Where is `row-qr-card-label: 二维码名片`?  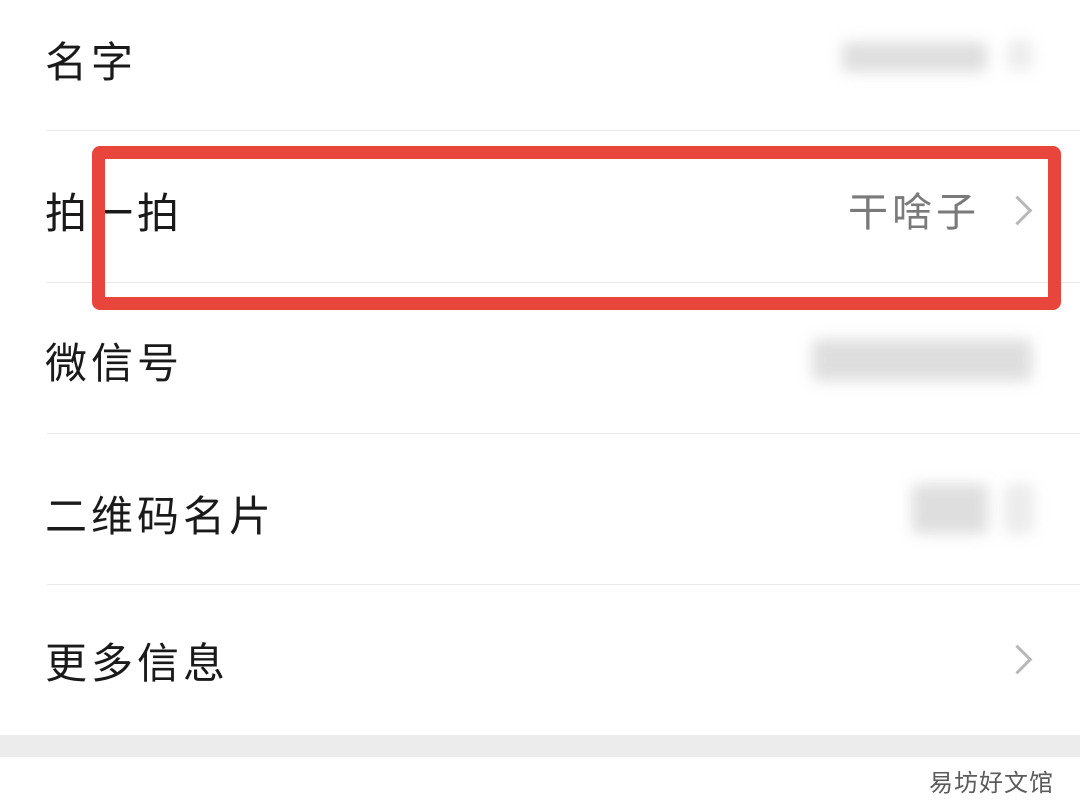 row-qr-card-label: 二维码名片 is located at coordinates (160, 516).